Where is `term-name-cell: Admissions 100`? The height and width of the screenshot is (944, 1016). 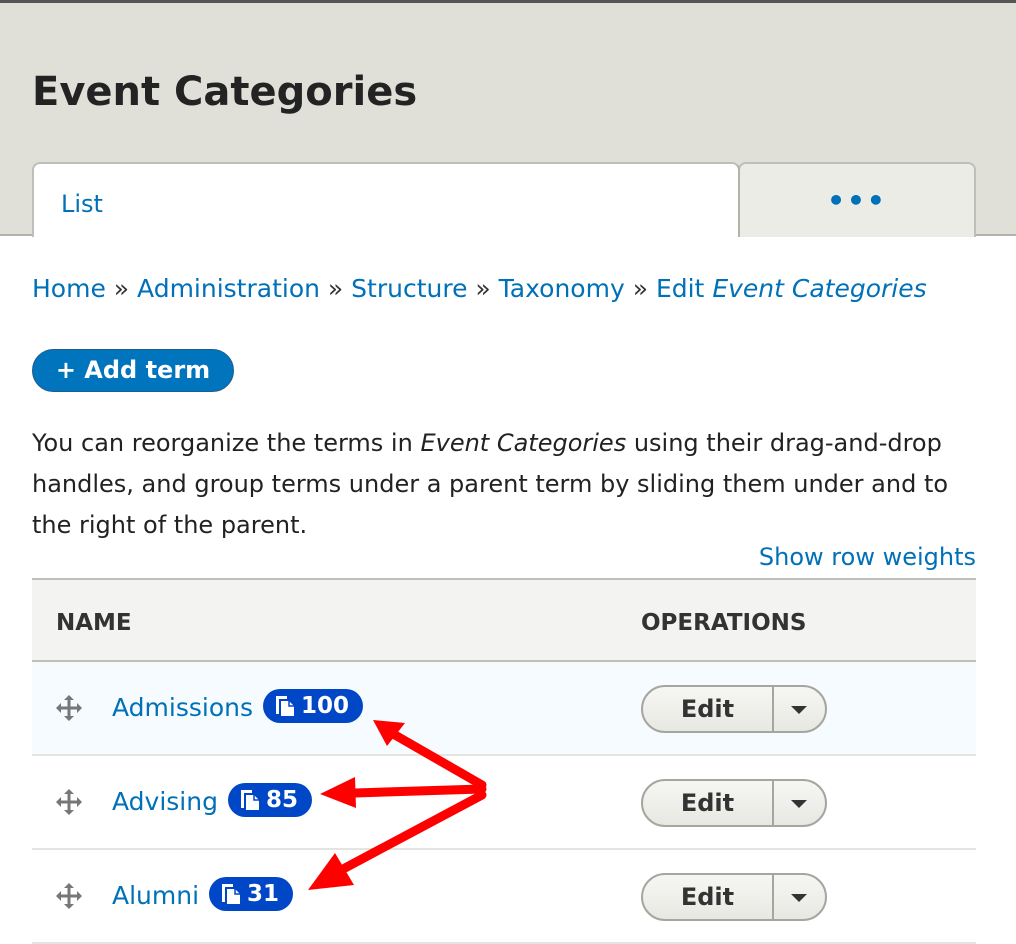
term-name-cell: Admissions 100 is located at coordinates (238, 707).